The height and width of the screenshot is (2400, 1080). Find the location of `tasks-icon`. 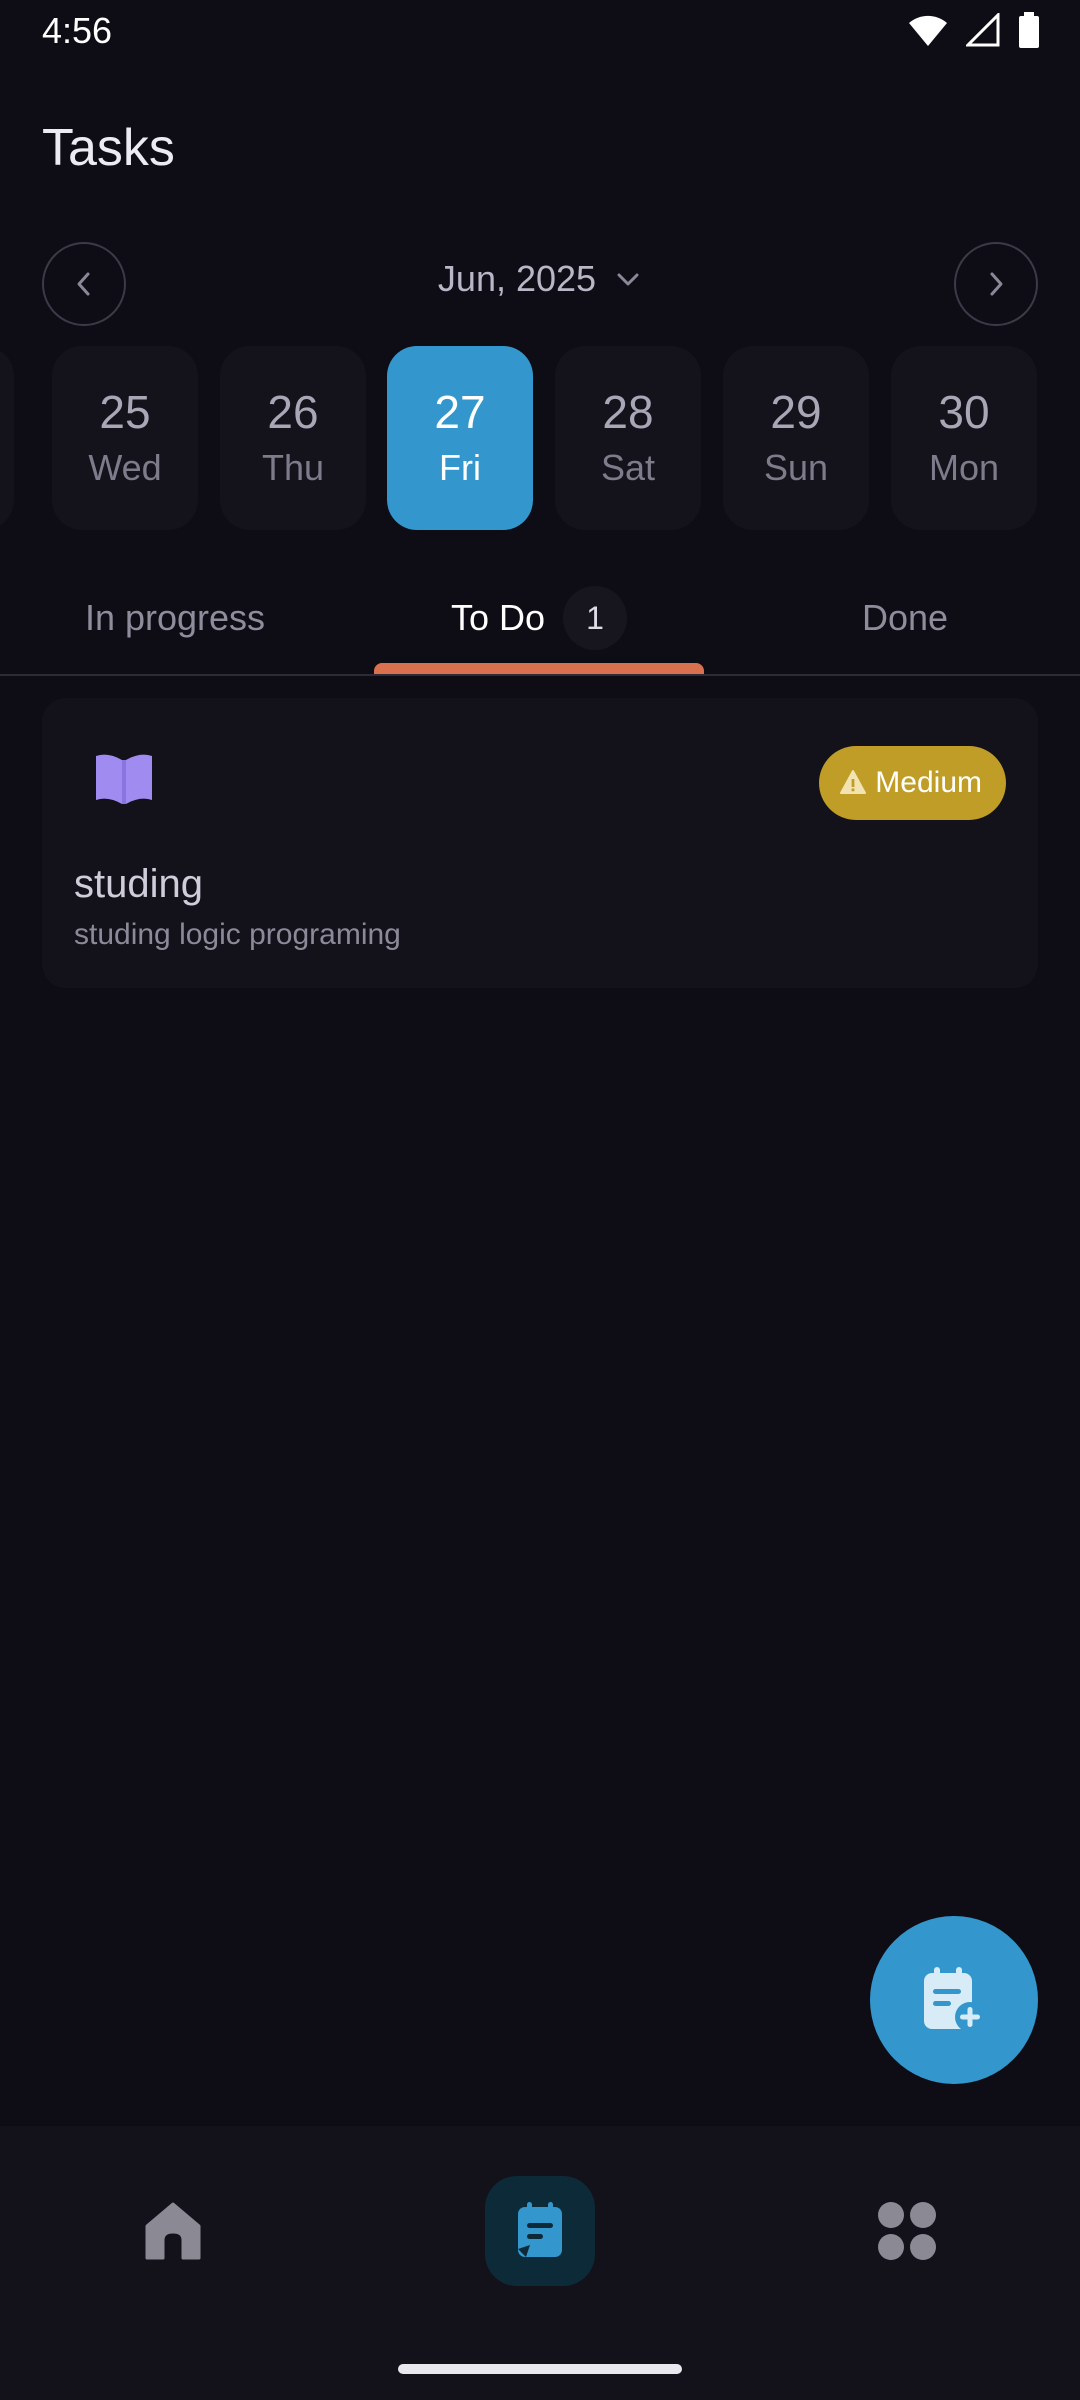

tasks-icon is located at coordinates (540, 2229).